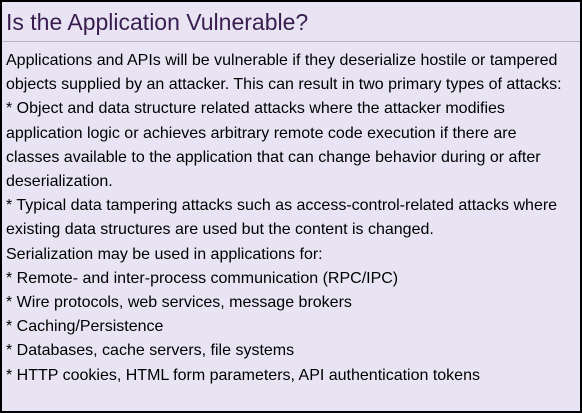  What do you see at coordinates (150, 351) in the screenshot?
I see `body-line: * Databases, cache servers, file systems` at bounding box center [150, 351].